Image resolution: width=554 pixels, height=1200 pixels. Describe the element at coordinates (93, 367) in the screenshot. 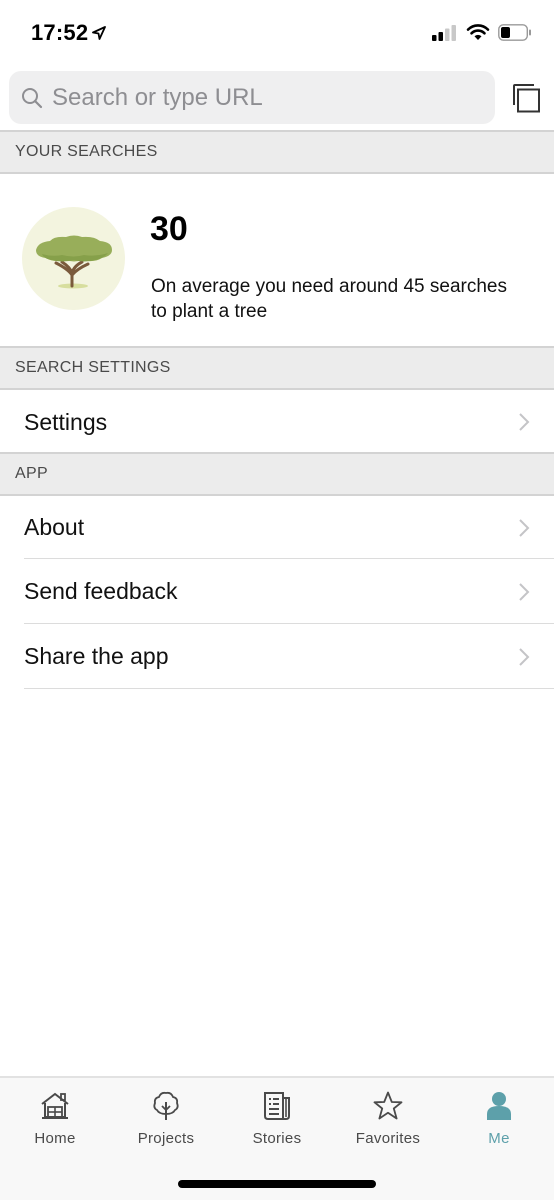

I see `section-header-label: SEARCH SETTINGS` at that location.